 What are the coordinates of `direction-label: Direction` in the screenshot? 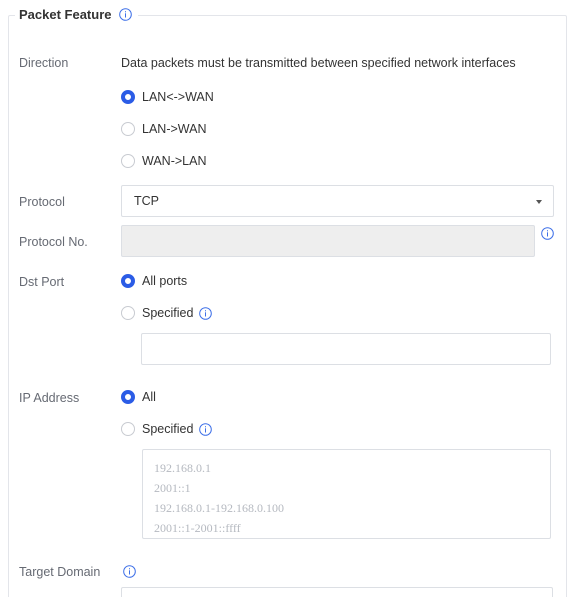 It's located at (44, 63).